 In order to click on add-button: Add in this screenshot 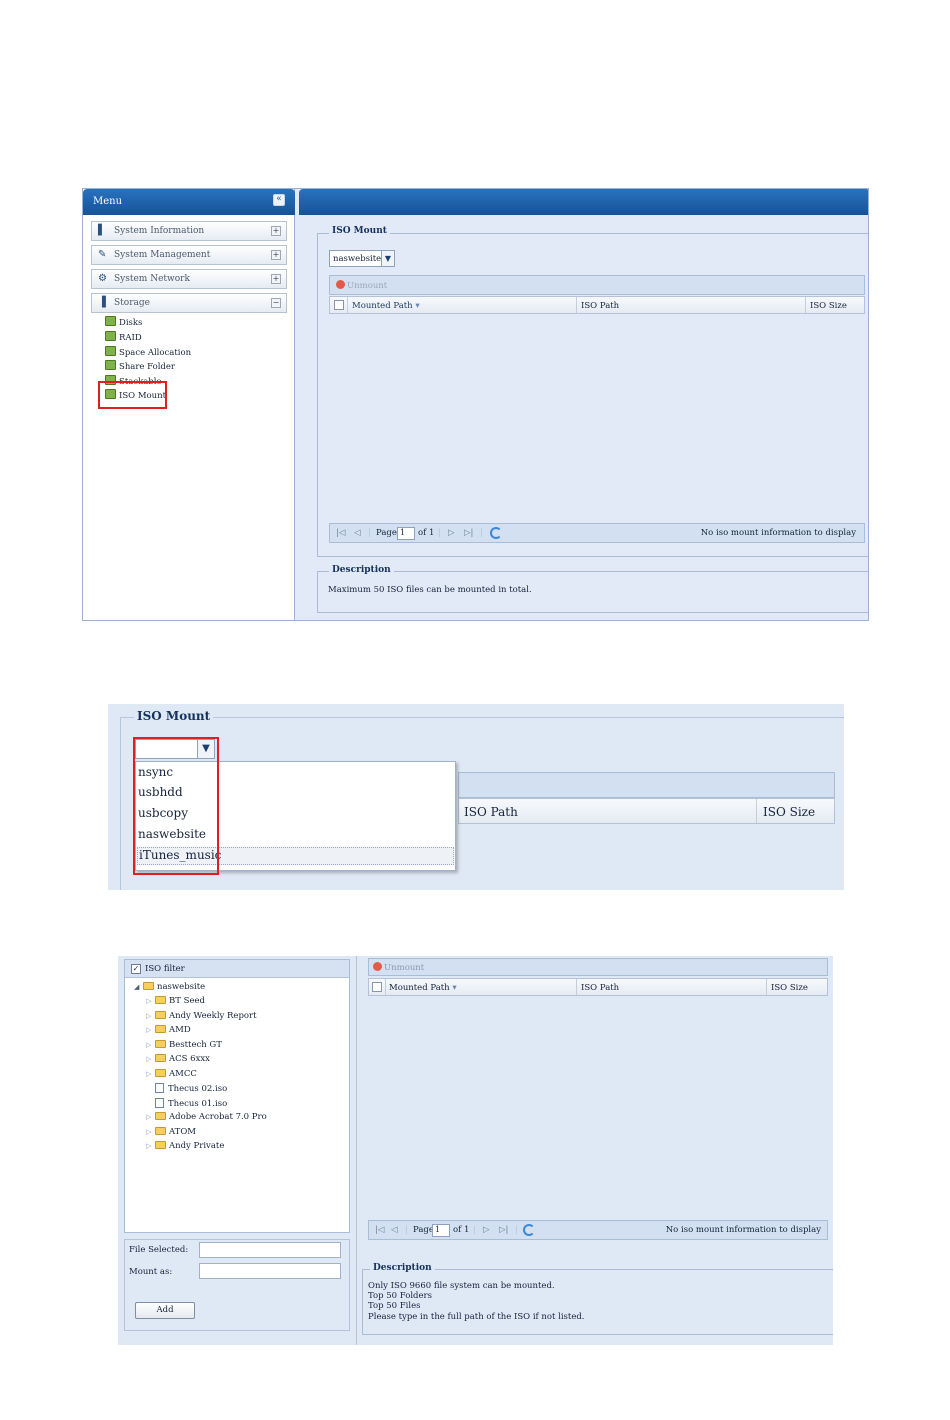, I will do `click(165, 1310)`.